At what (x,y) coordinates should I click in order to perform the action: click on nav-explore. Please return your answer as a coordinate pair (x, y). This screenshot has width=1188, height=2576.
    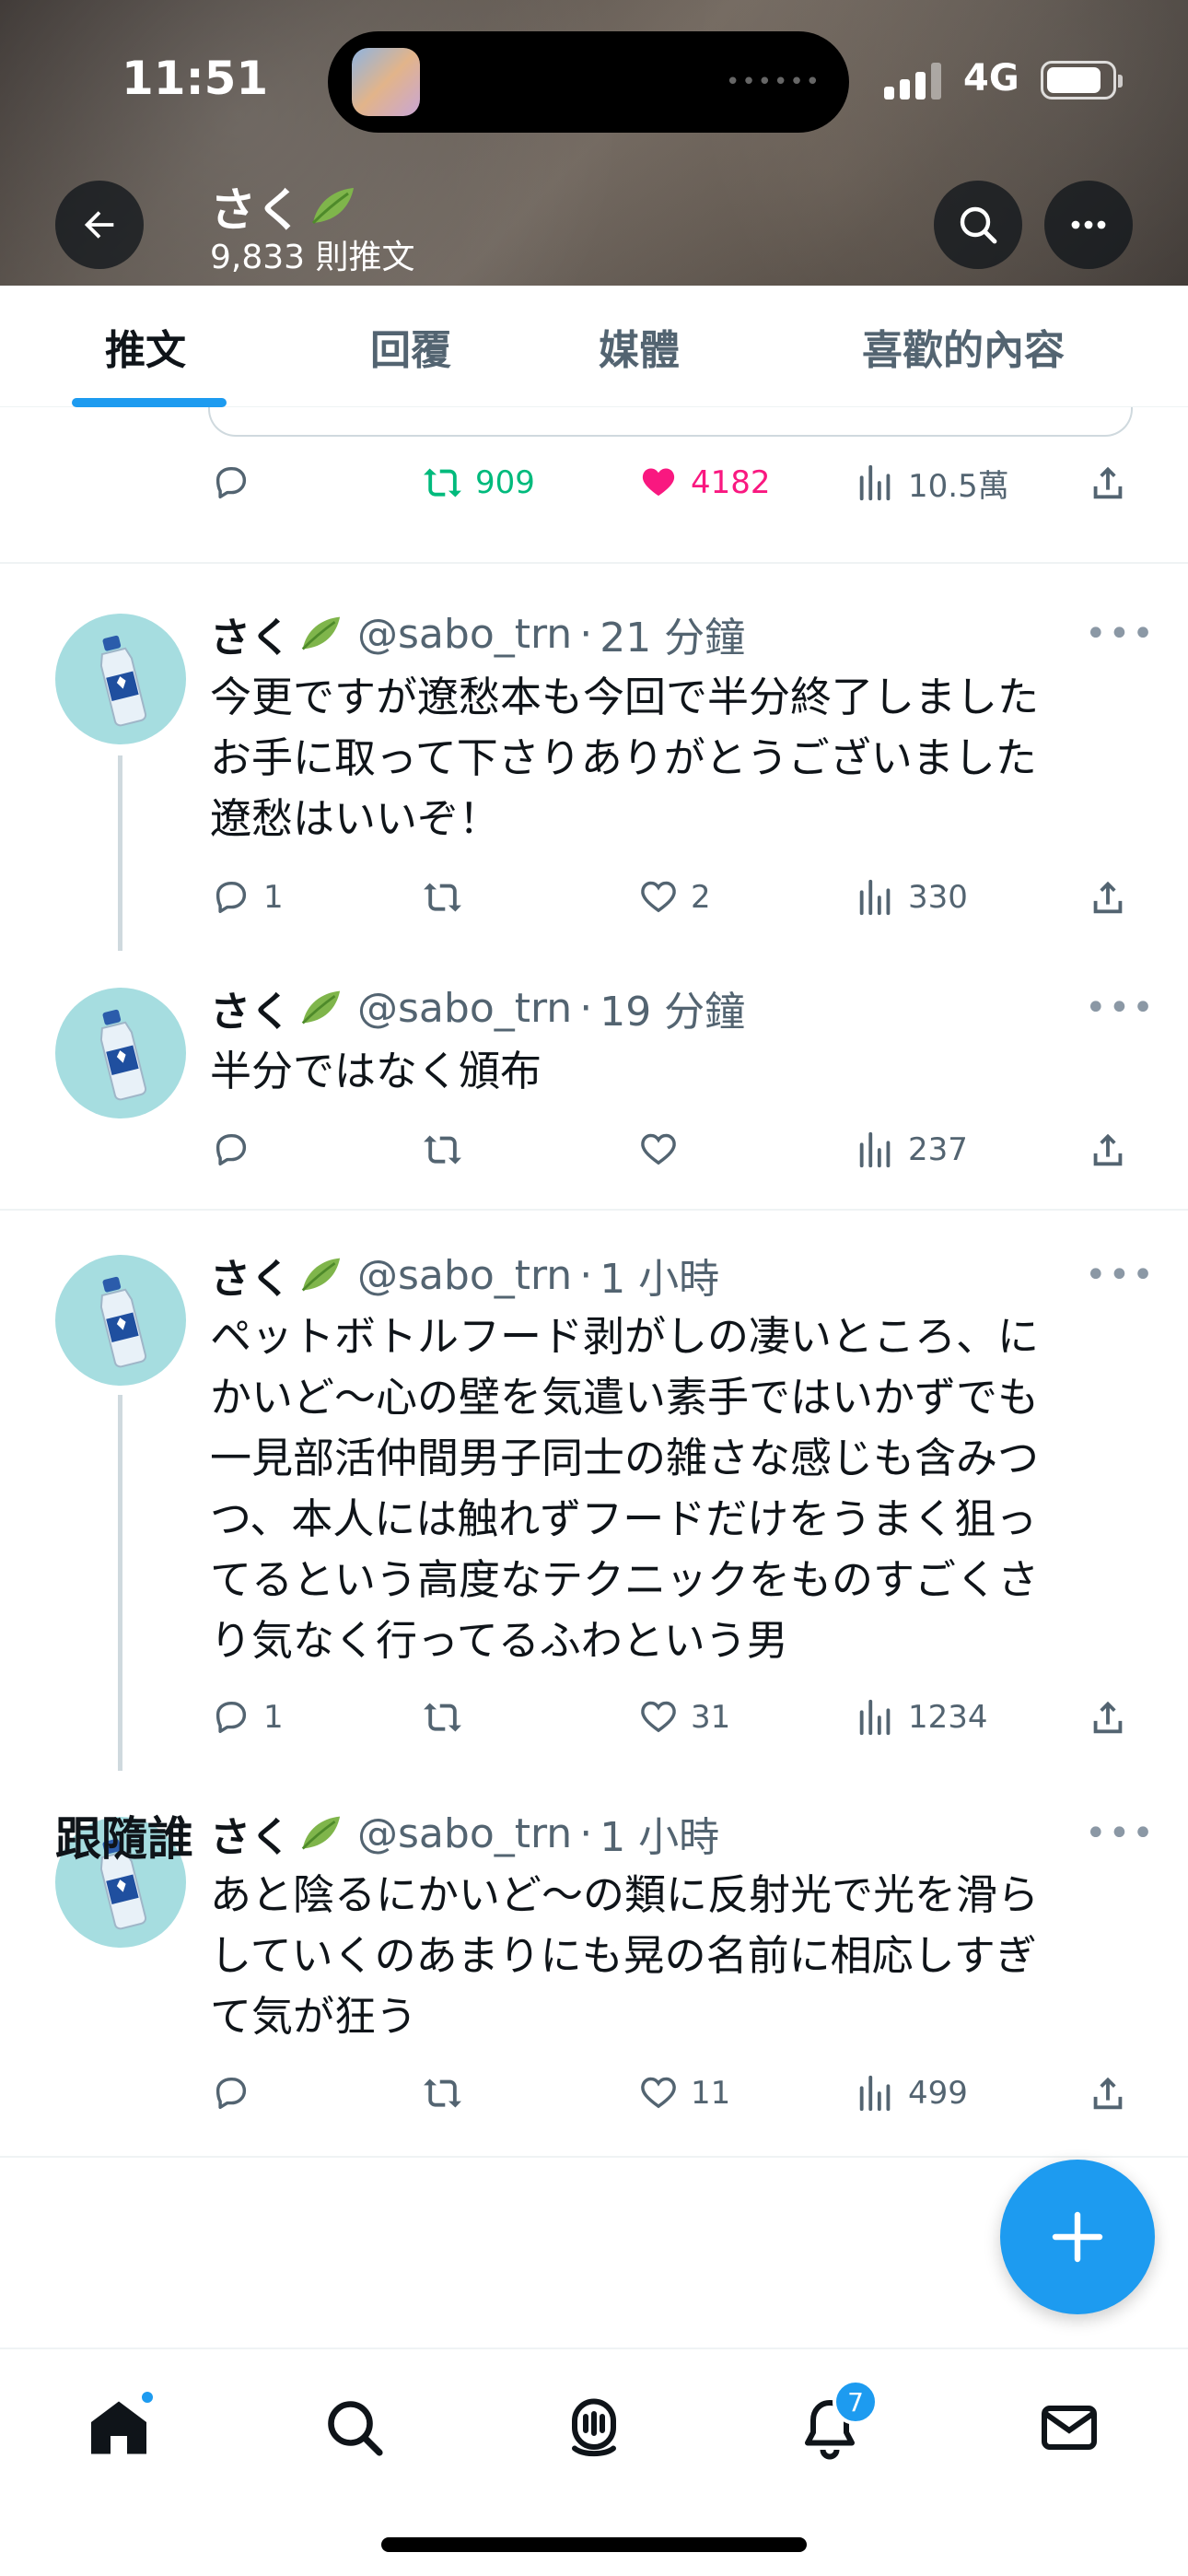
    Looking at the image, I should click on (354, 2427).